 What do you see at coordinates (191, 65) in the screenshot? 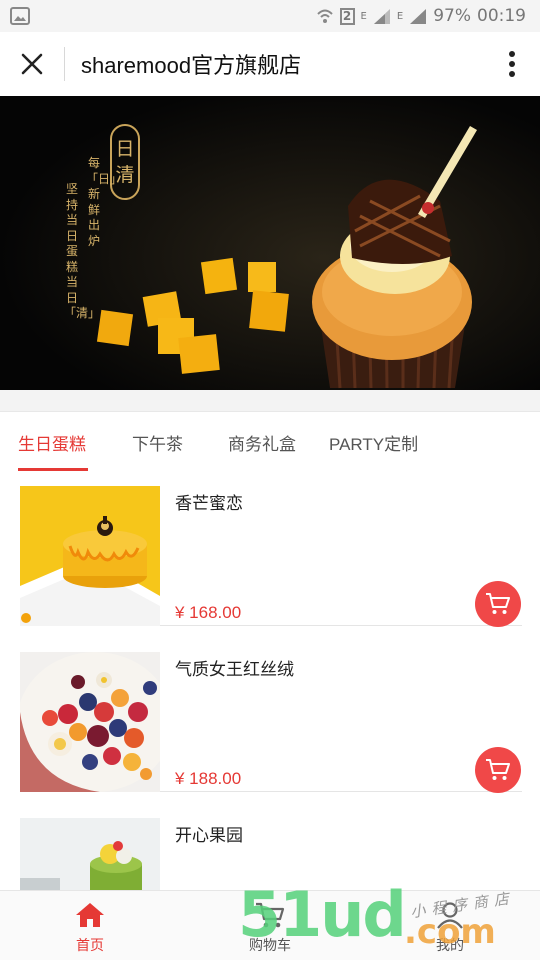
I see `page-title: sharemood官方旗舰店` at bounding box center [191, 65].